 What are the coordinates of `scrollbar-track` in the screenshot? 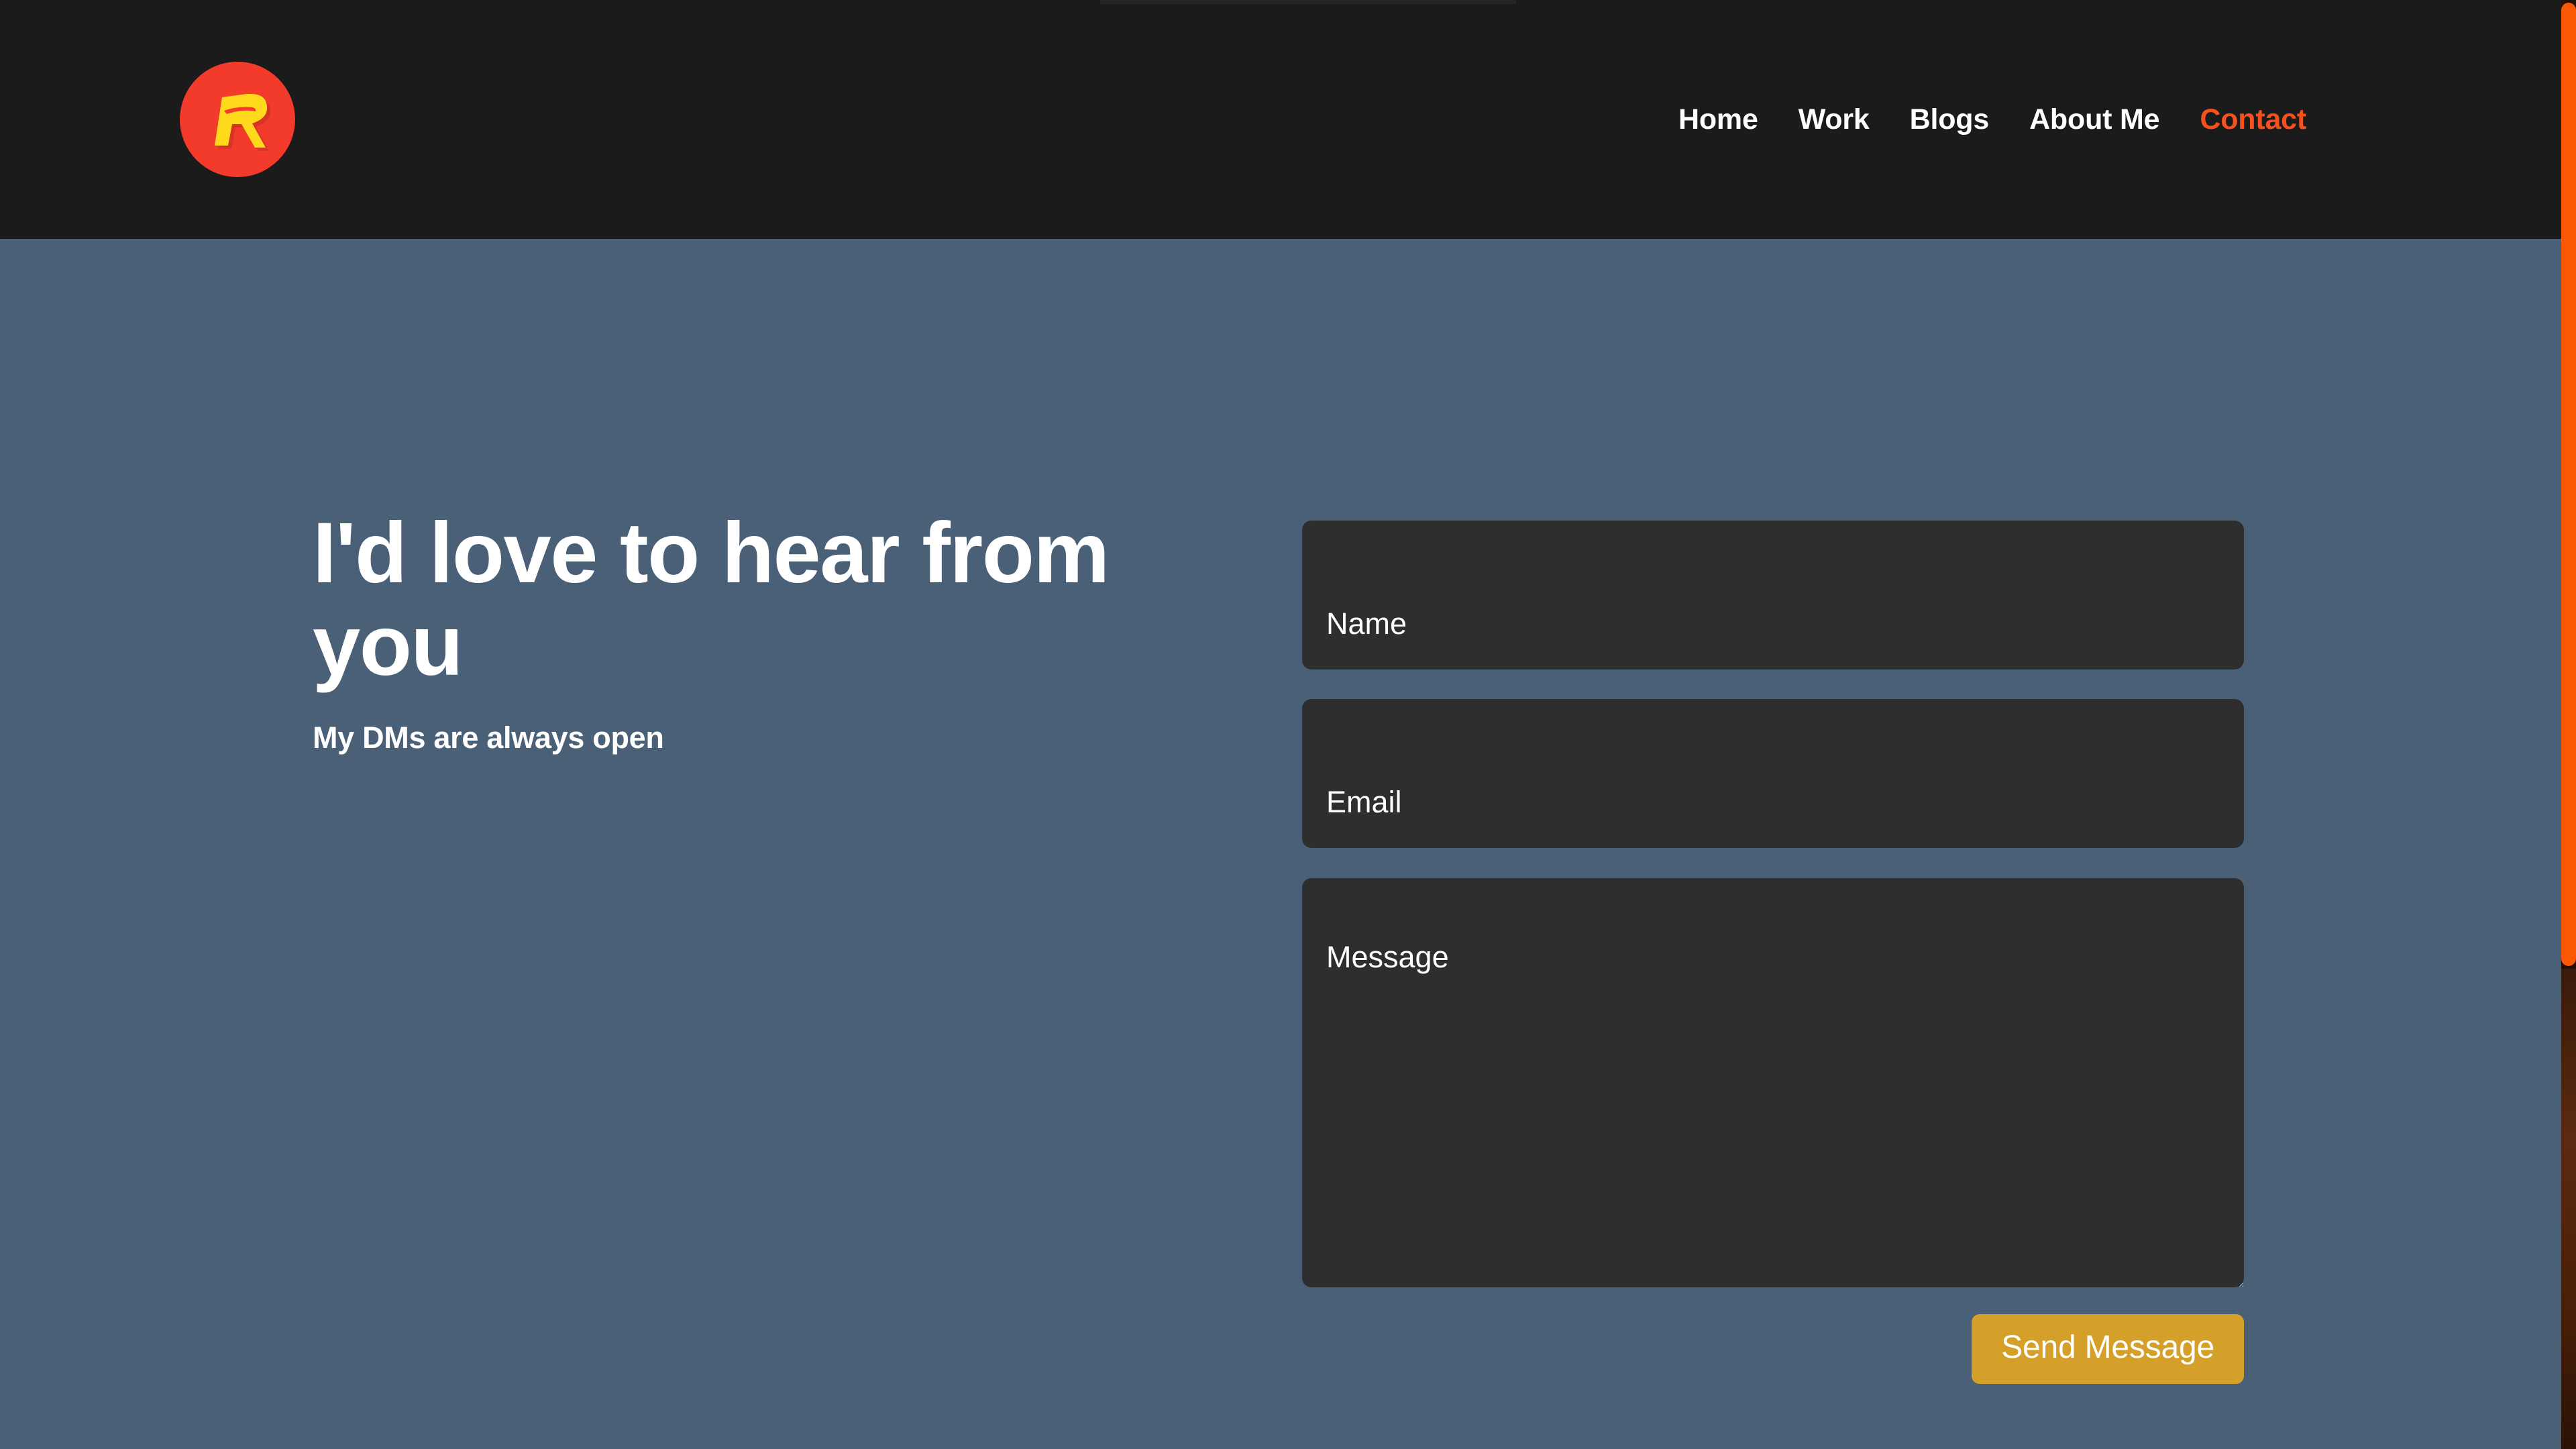 It's located at (2568, 1209).